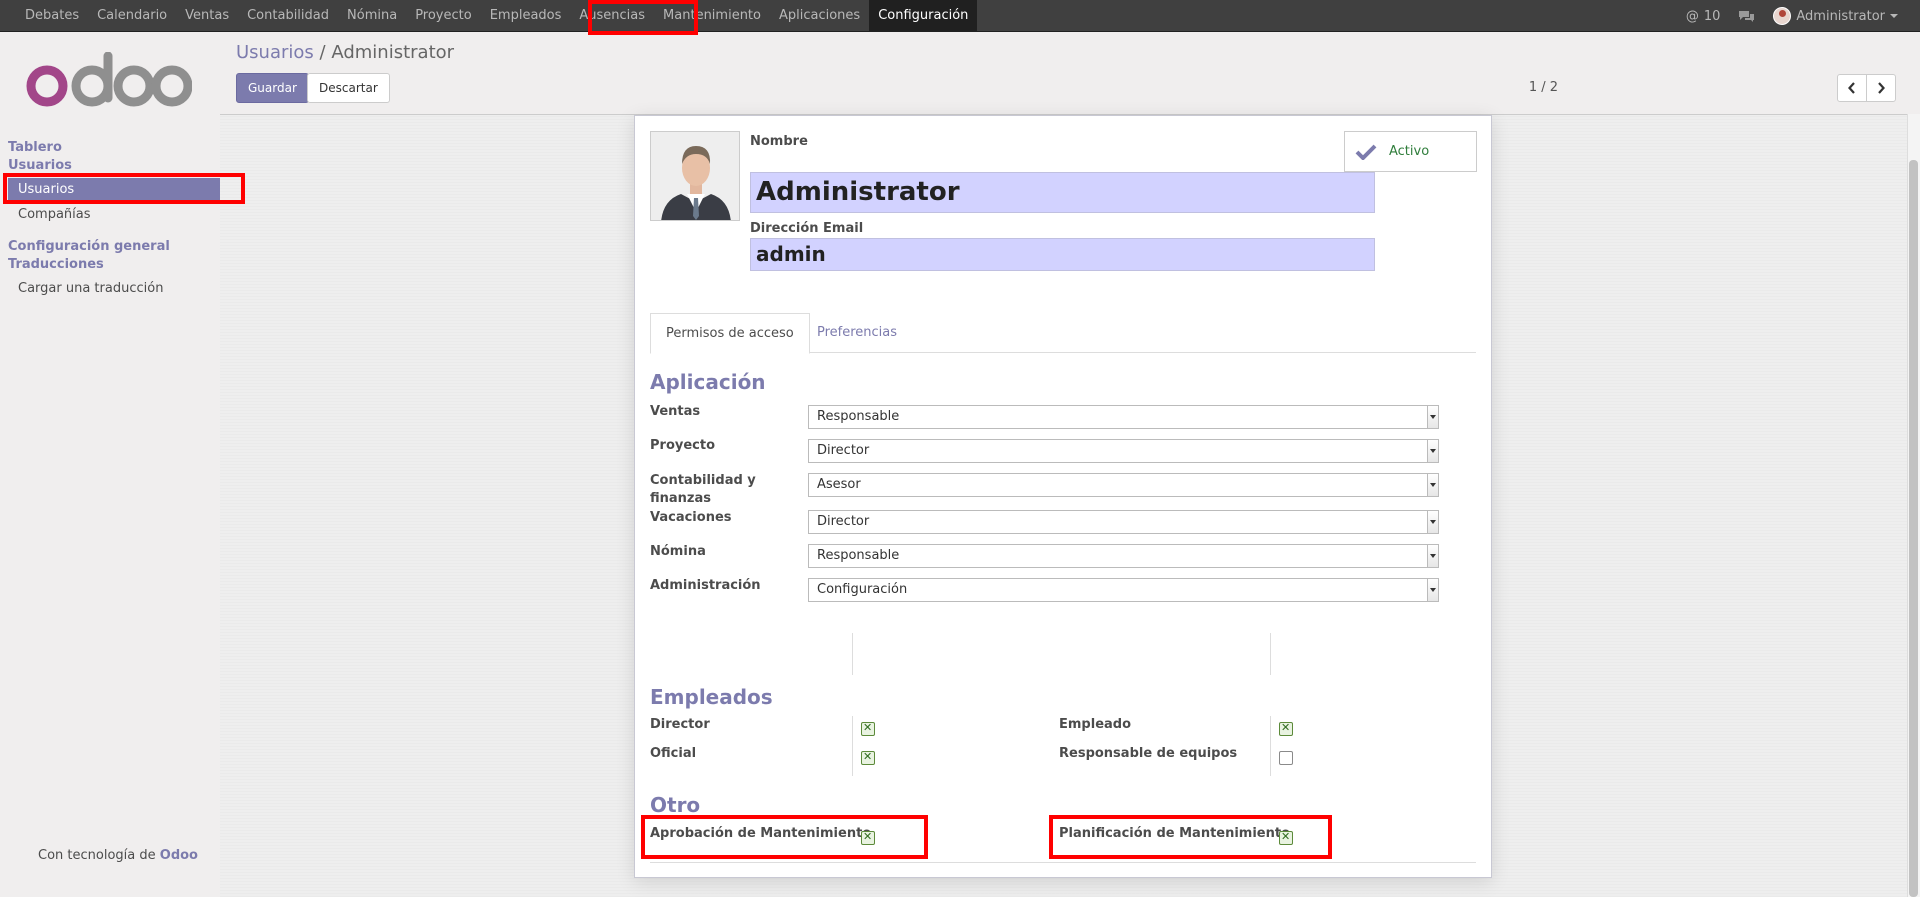 The image size is (1920, 897). Describe the element at coordinates (784, 837) in the screenshot. I see `highlight-box-aprobacion` at that location.